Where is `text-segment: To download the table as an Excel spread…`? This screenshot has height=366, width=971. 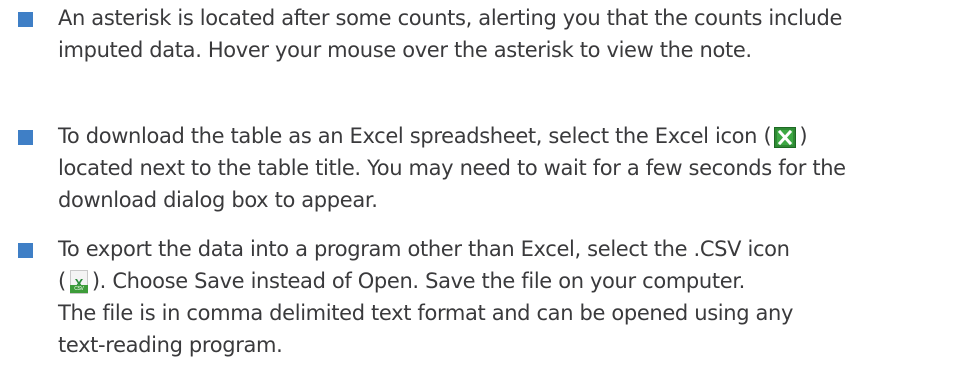
text-segment: To download the table as an Excel spread… is located at coordinates (415, 136).